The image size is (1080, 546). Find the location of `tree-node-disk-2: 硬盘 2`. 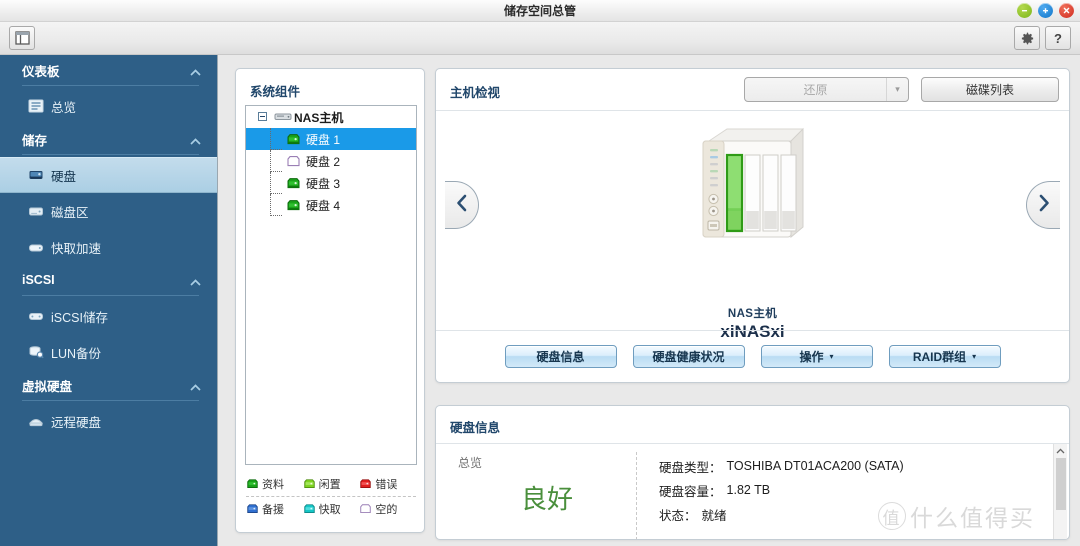

tree-node-disk-2: 硬盘 2 is located at coordinates (331, 161).